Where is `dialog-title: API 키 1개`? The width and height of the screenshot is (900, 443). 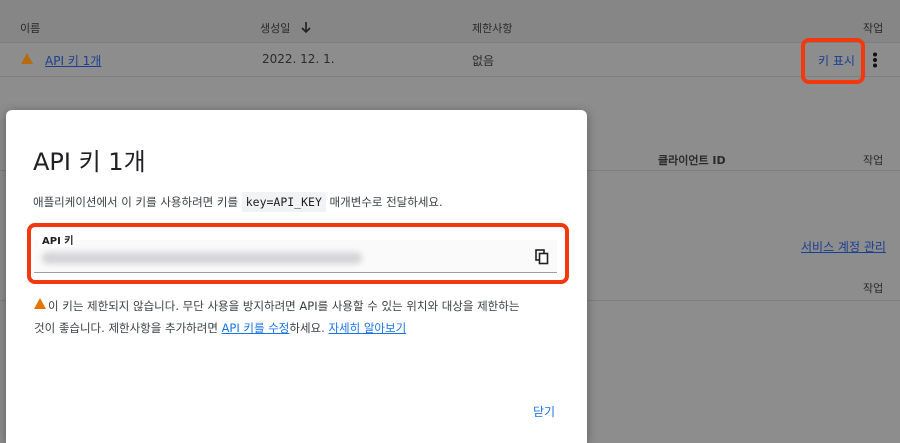 dialog-title: API 키 1개 is located at coordinates (89, 162).